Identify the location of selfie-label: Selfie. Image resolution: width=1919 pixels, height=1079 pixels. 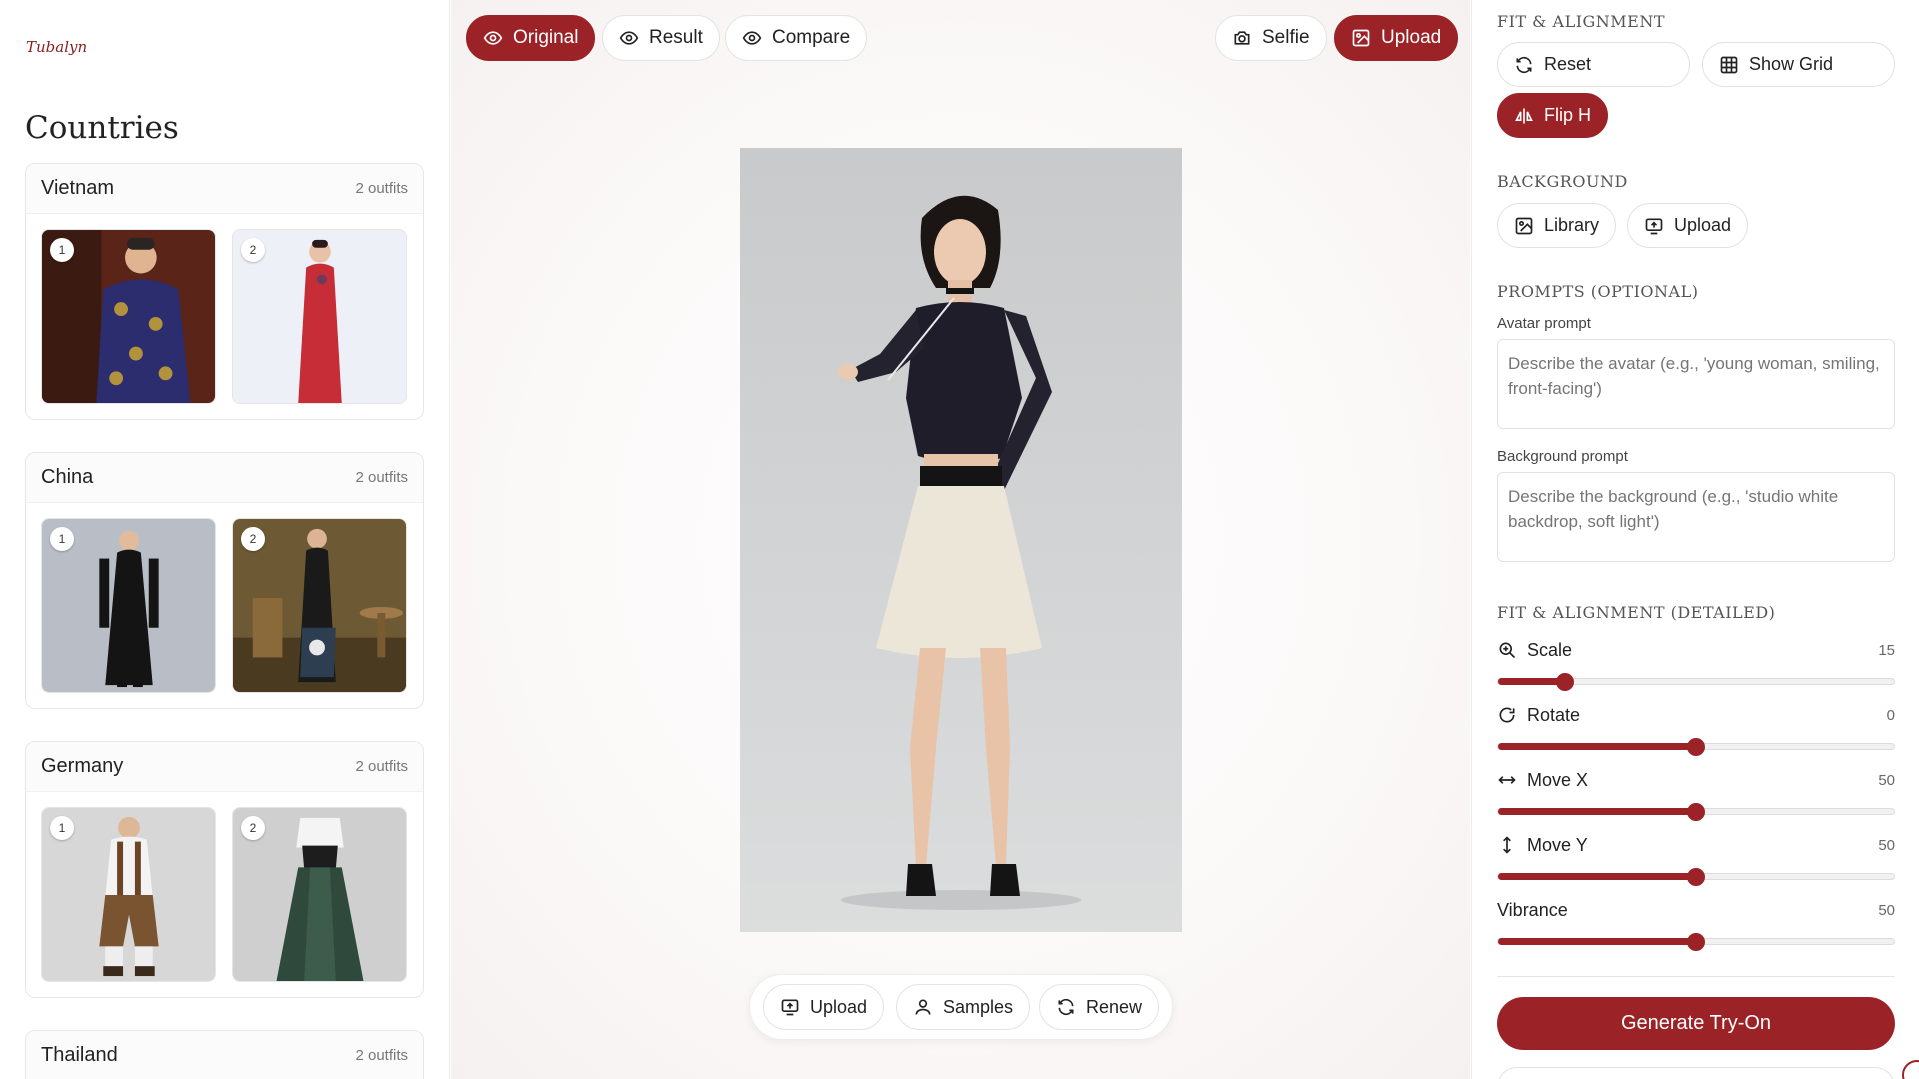
(1286, 37).